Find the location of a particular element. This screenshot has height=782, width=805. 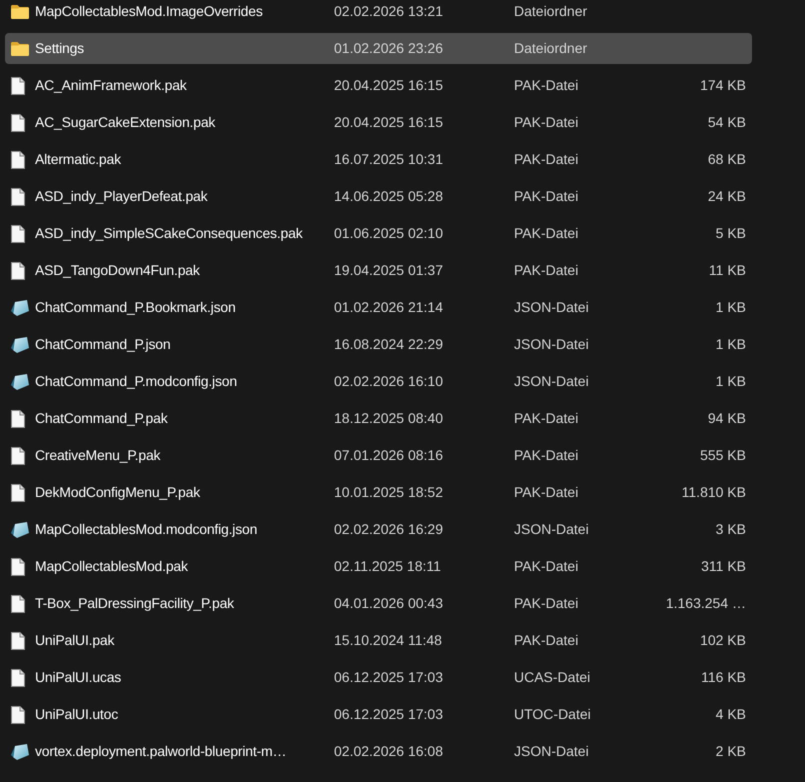

file-size: 3 KB is located at coordinates (731, 529).